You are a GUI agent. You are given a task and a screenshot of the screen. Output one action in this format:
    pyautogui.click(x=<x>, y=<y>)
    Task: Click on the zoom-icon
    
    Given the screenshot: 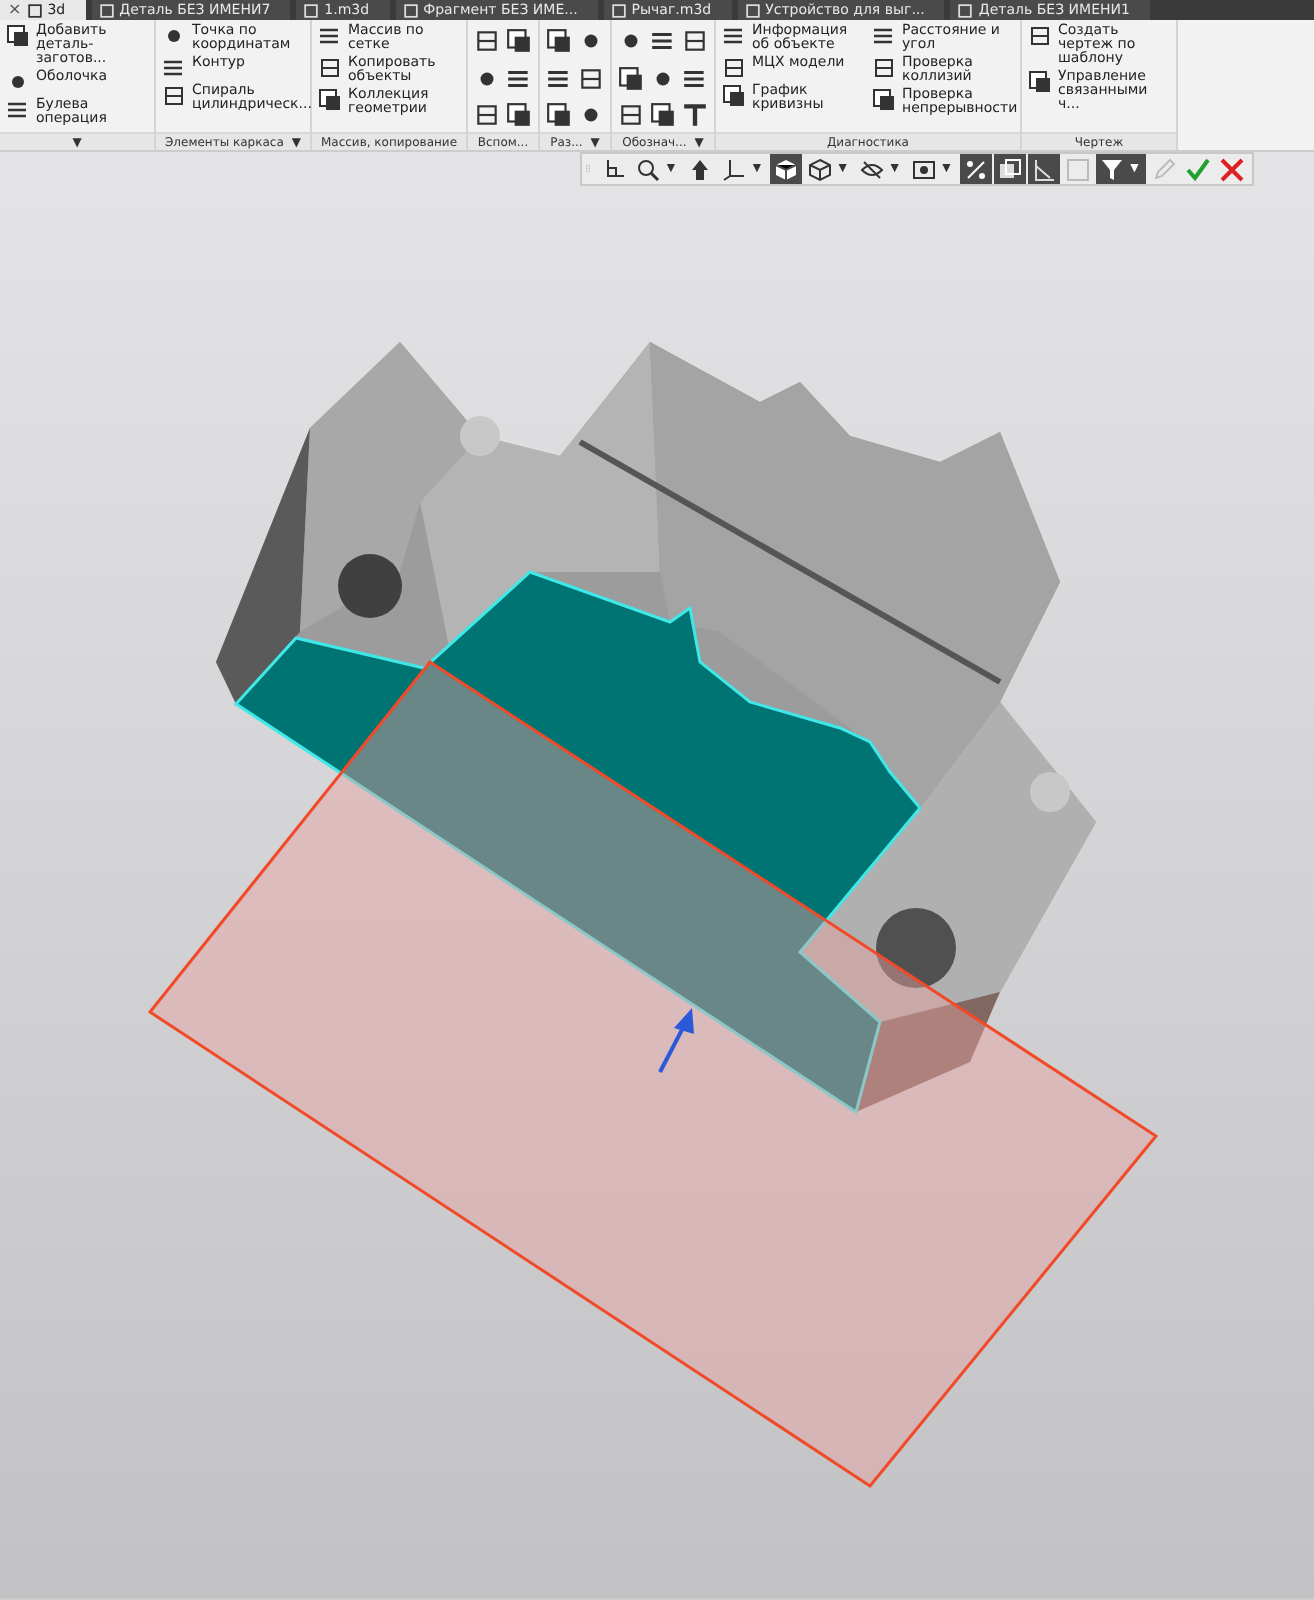 What is the action you would take?
    pyautogui.click(x=648, y=169)
    